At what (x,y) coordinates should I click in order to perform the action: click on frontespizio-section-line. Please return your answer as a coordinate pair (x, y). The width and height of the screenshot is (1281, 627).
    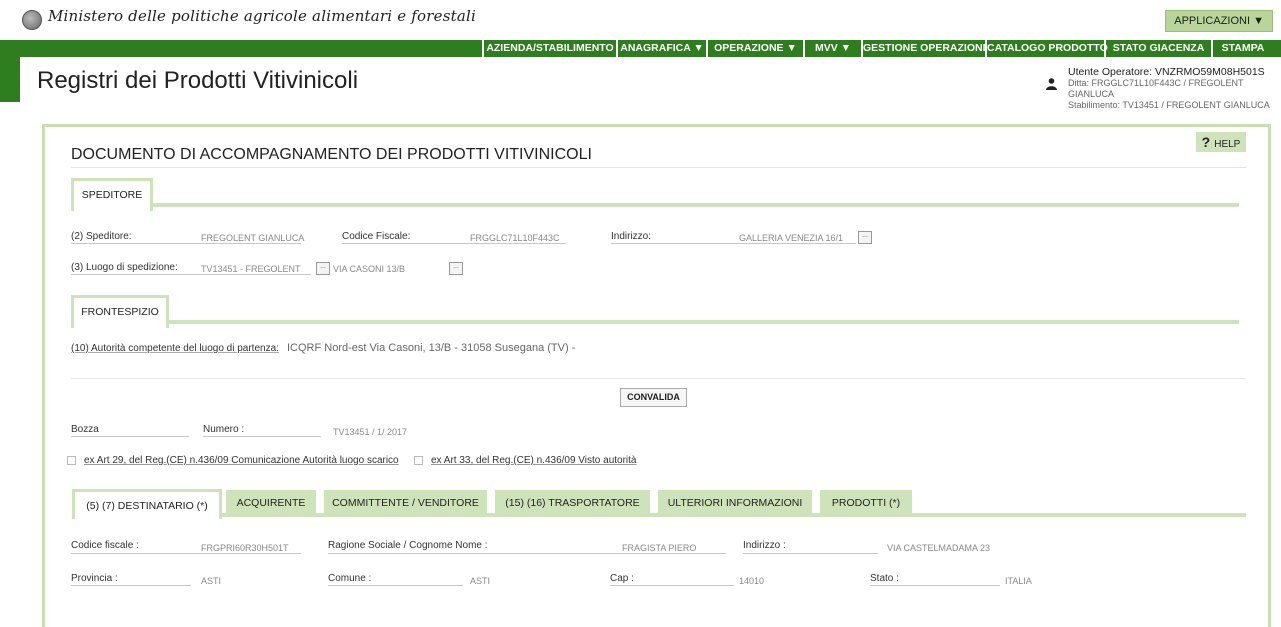
    Looking at the image, I should click on (702, 322).